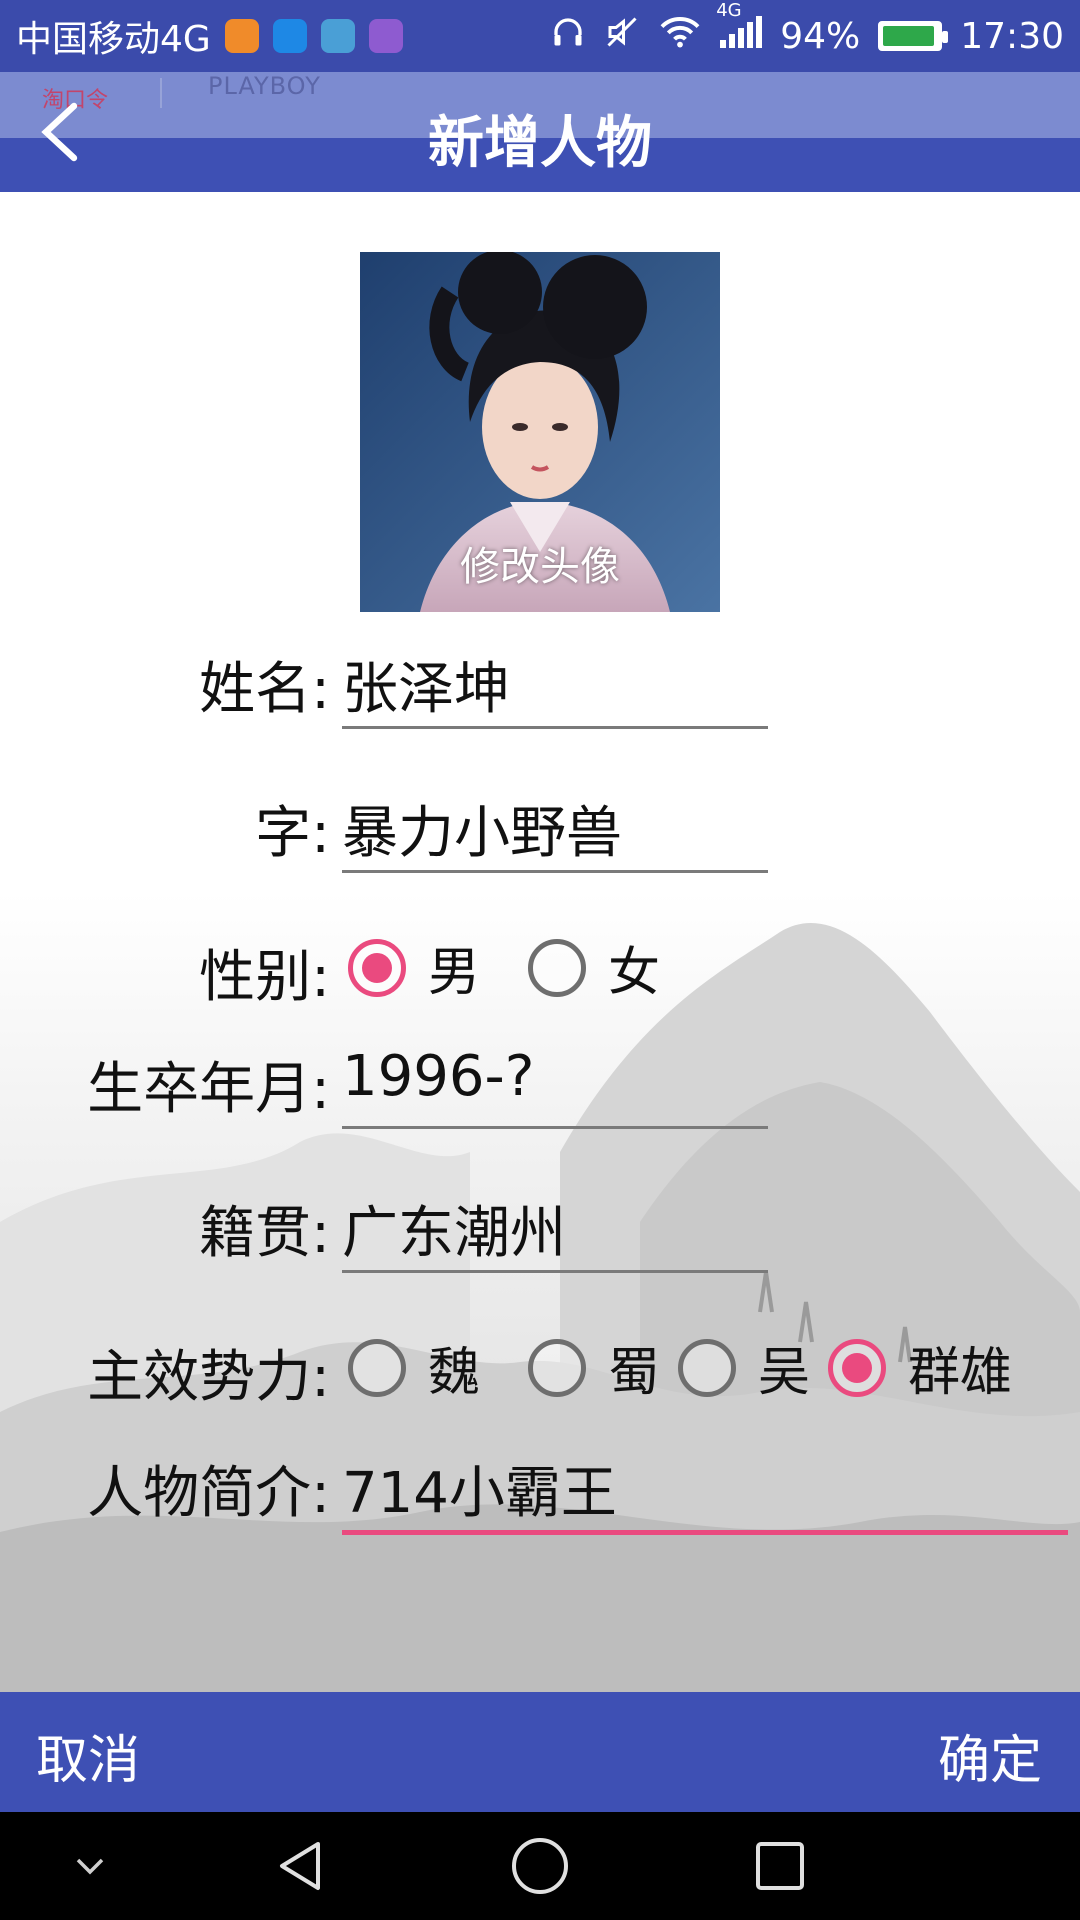  What do you see at coordinates (426, 684) in the screenshot?
I see `name-input: 张泽坤` at bounding box center [426, 684].